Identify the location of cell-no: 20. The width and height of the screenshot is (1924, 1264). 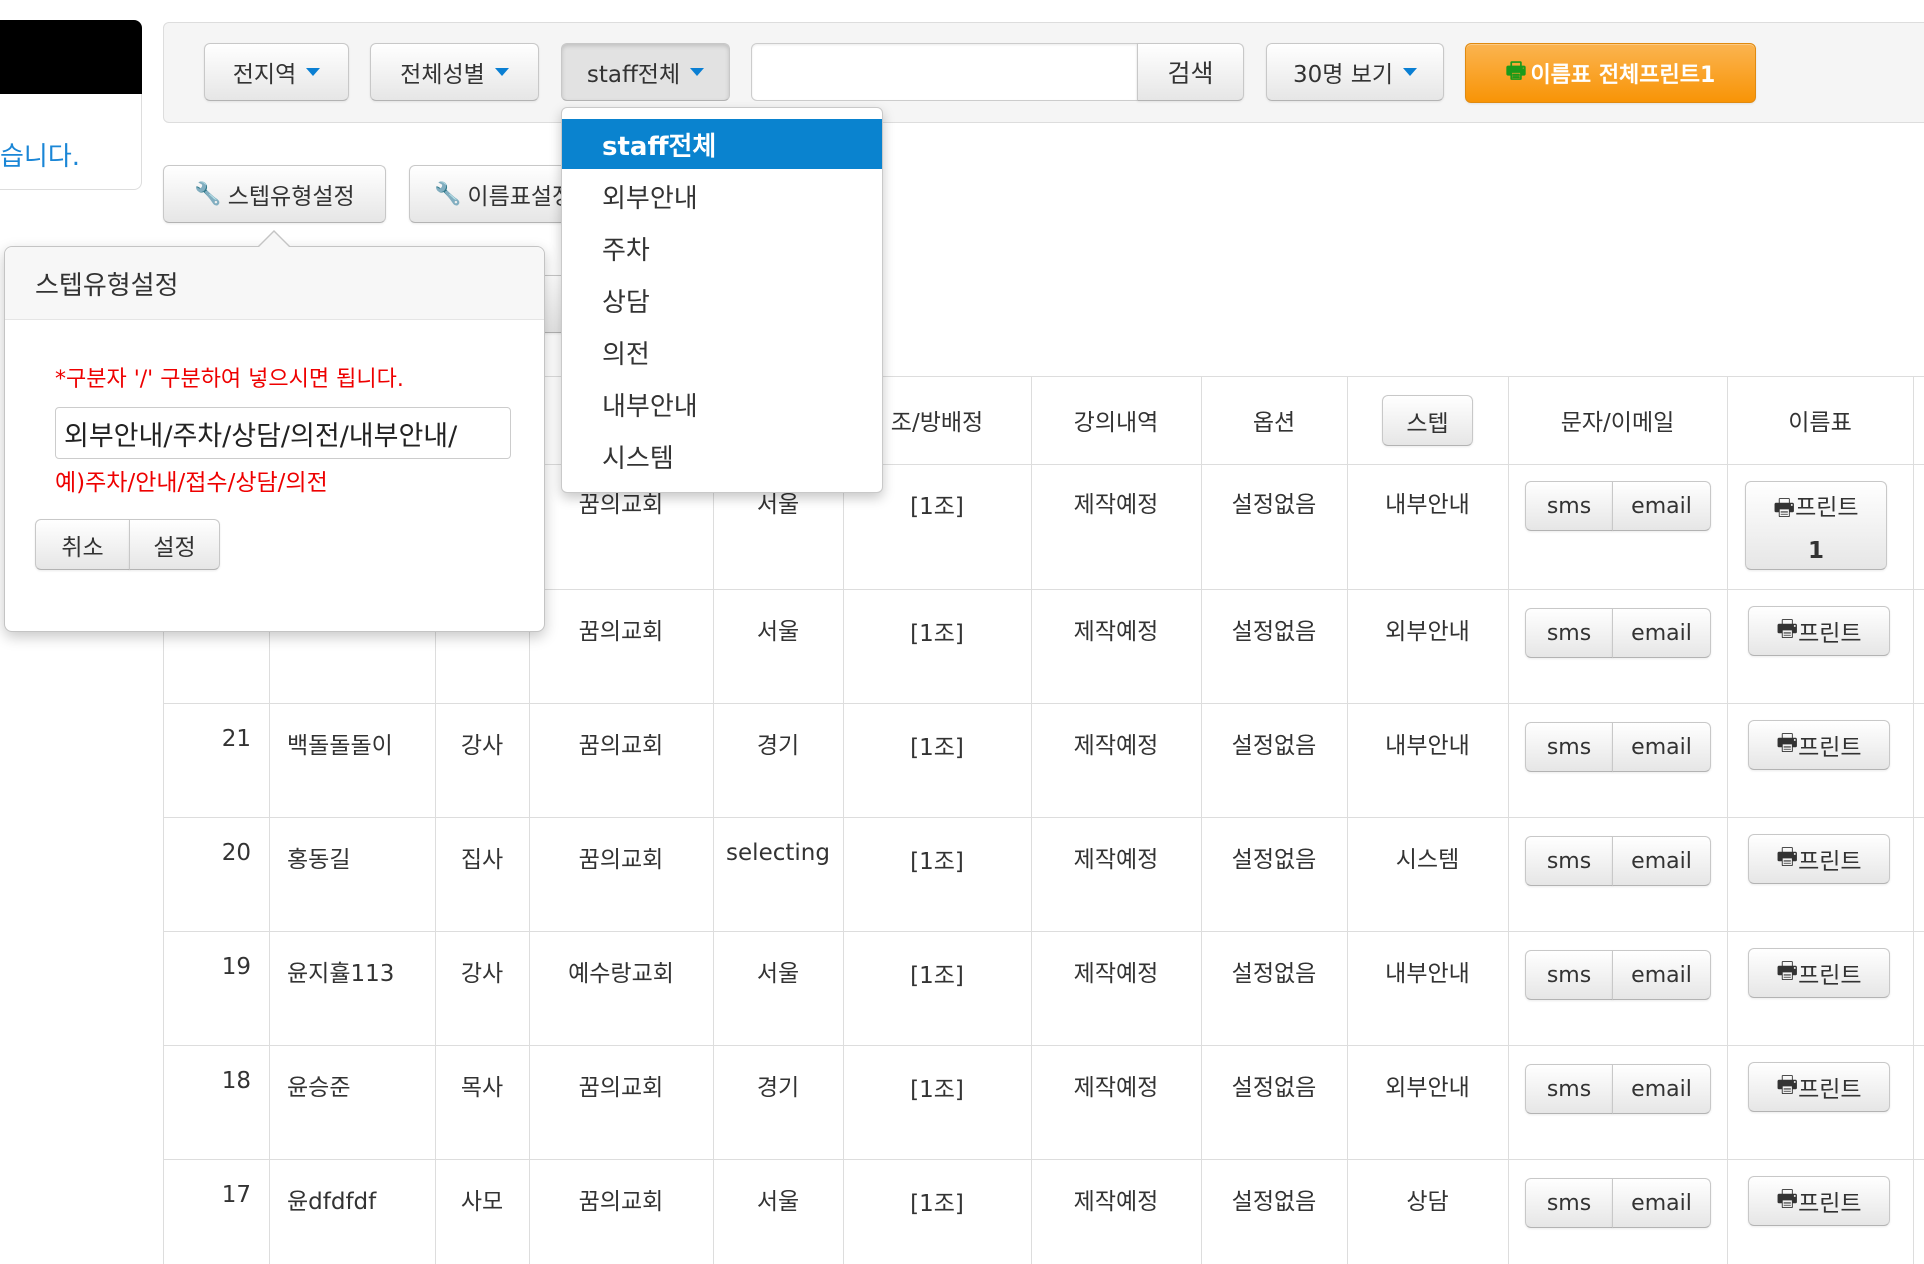
(236, 853).